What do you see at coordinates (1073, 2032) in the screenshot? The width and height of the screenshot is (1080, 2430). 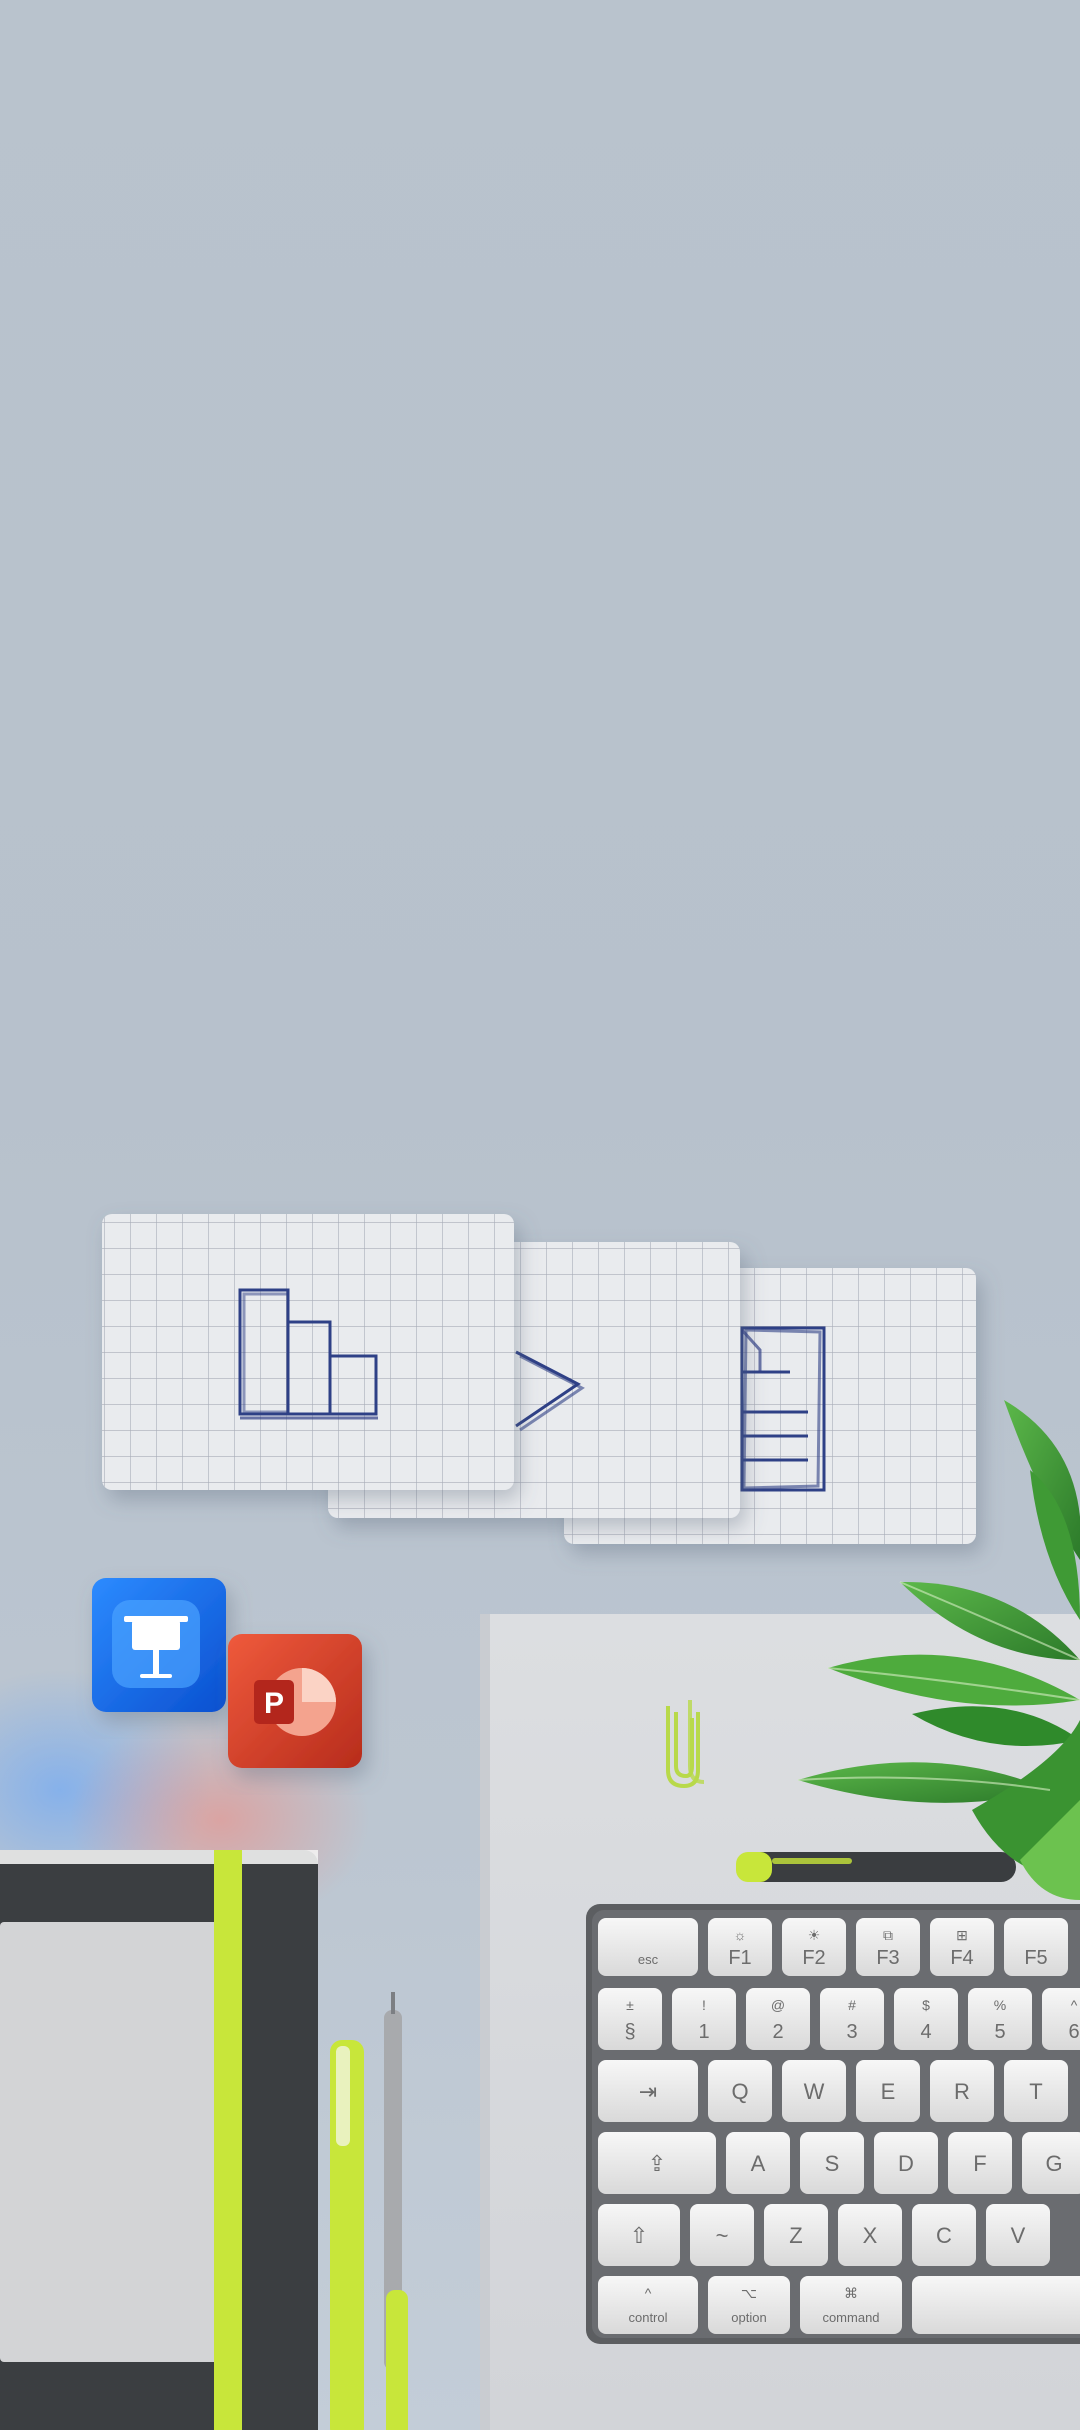 I see `key-bottom-label: 6` at bounding box center [1073, 2032].